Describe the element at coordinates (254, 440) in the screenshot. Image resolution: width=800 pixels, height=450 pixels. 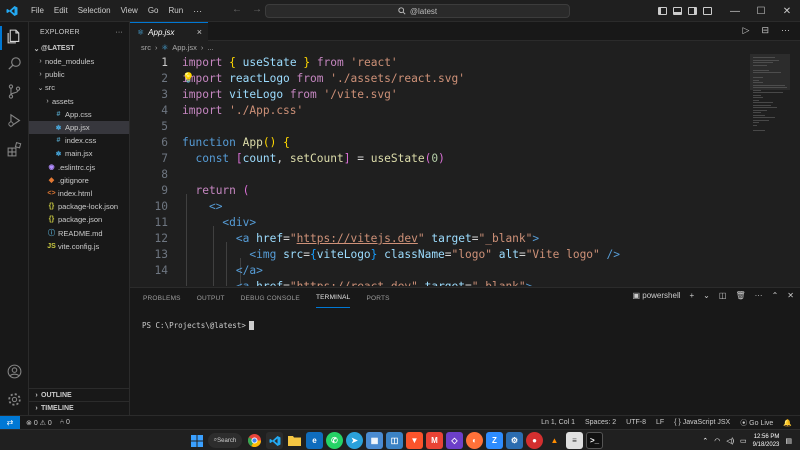
I see `chrome-icon` at that location.